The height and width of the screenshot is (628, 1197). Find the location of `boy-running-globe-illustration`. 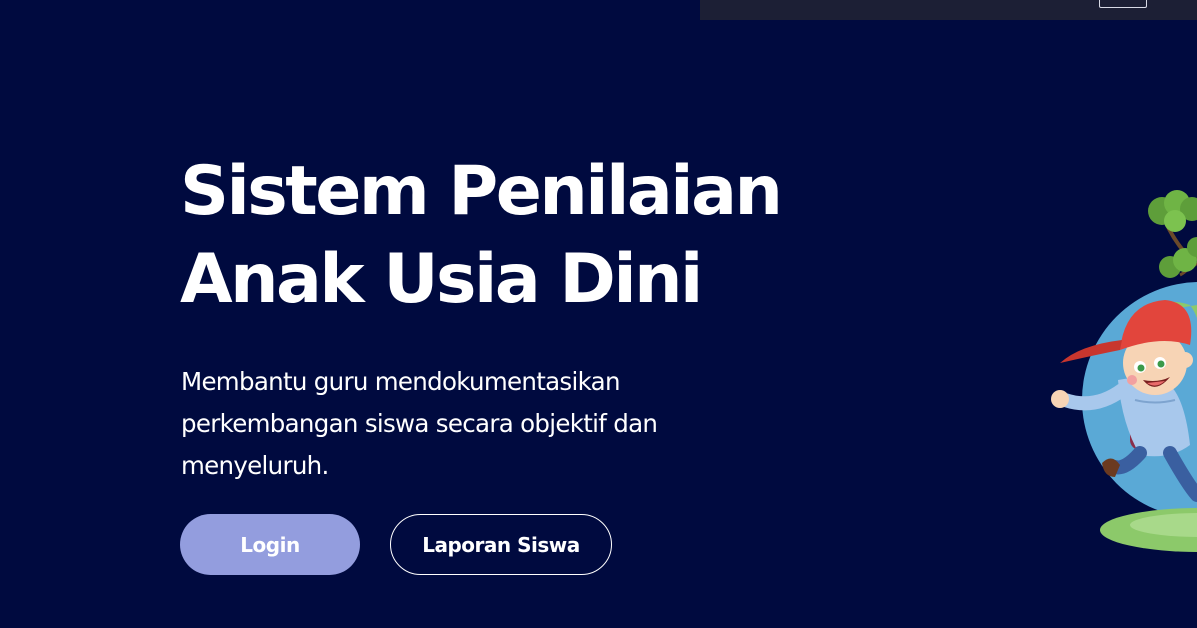

boy-running-globe-illustration is located at coordinates (1124, 371).